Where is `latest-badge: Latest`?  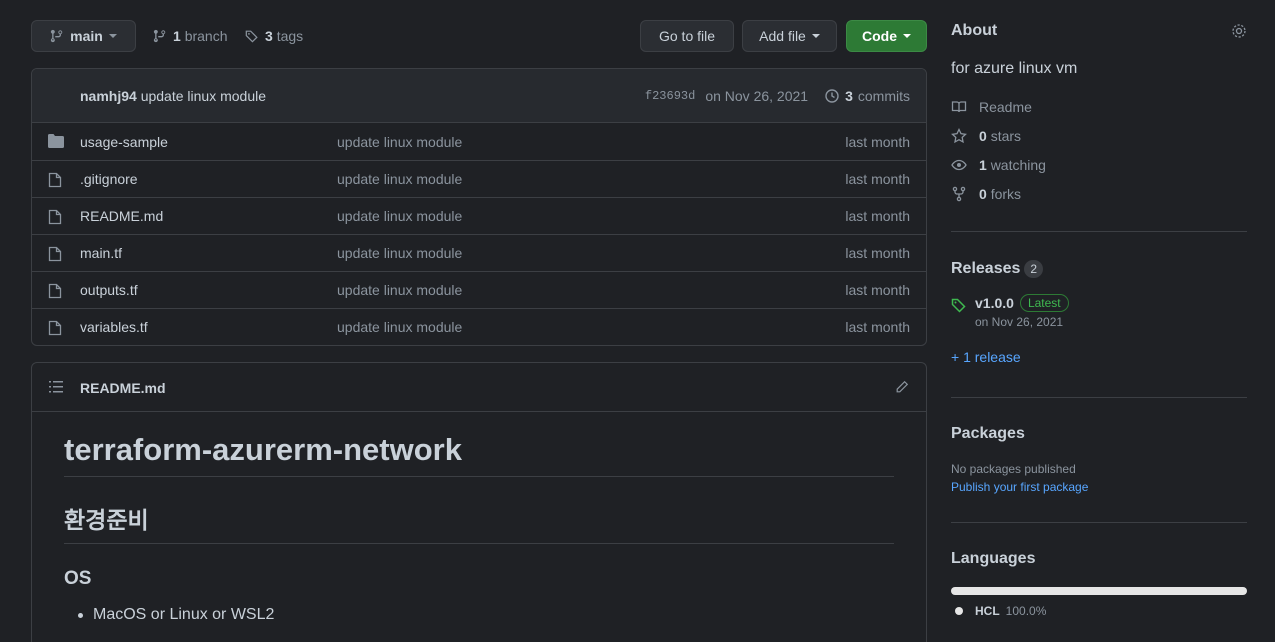
latest-badge: Latest is located at coordinates (1044, 303).